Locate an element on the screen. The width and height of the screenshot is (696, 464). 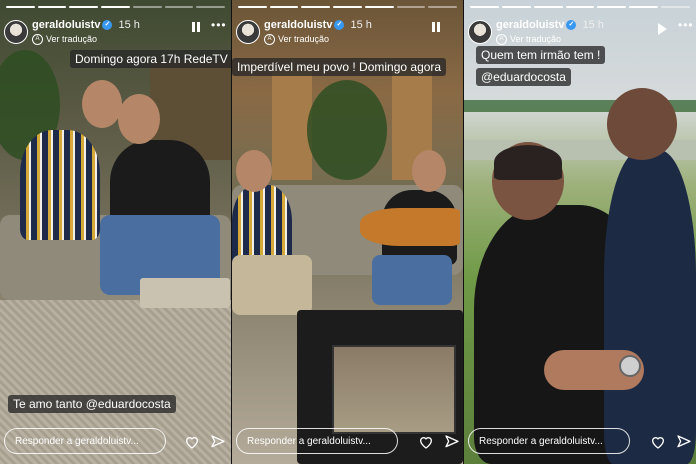
side-table is located at coordinates (185, 293).